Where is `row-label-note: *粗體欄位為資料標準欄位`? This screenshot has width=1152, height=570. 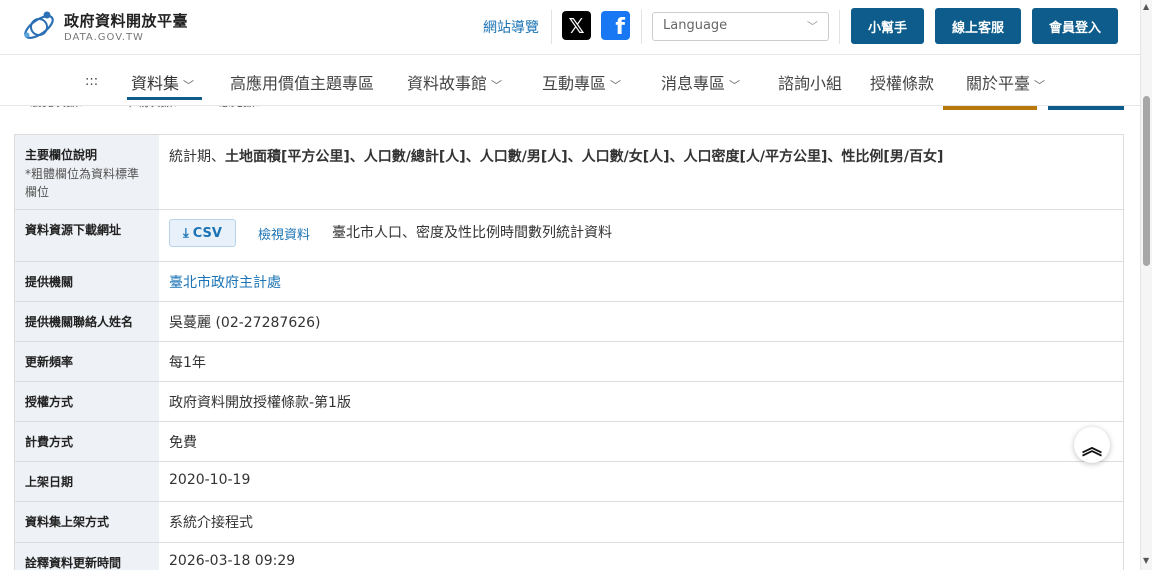
row-label-note: *粗體欄位為資料標準欄位 is located at coordinates (82, 183).